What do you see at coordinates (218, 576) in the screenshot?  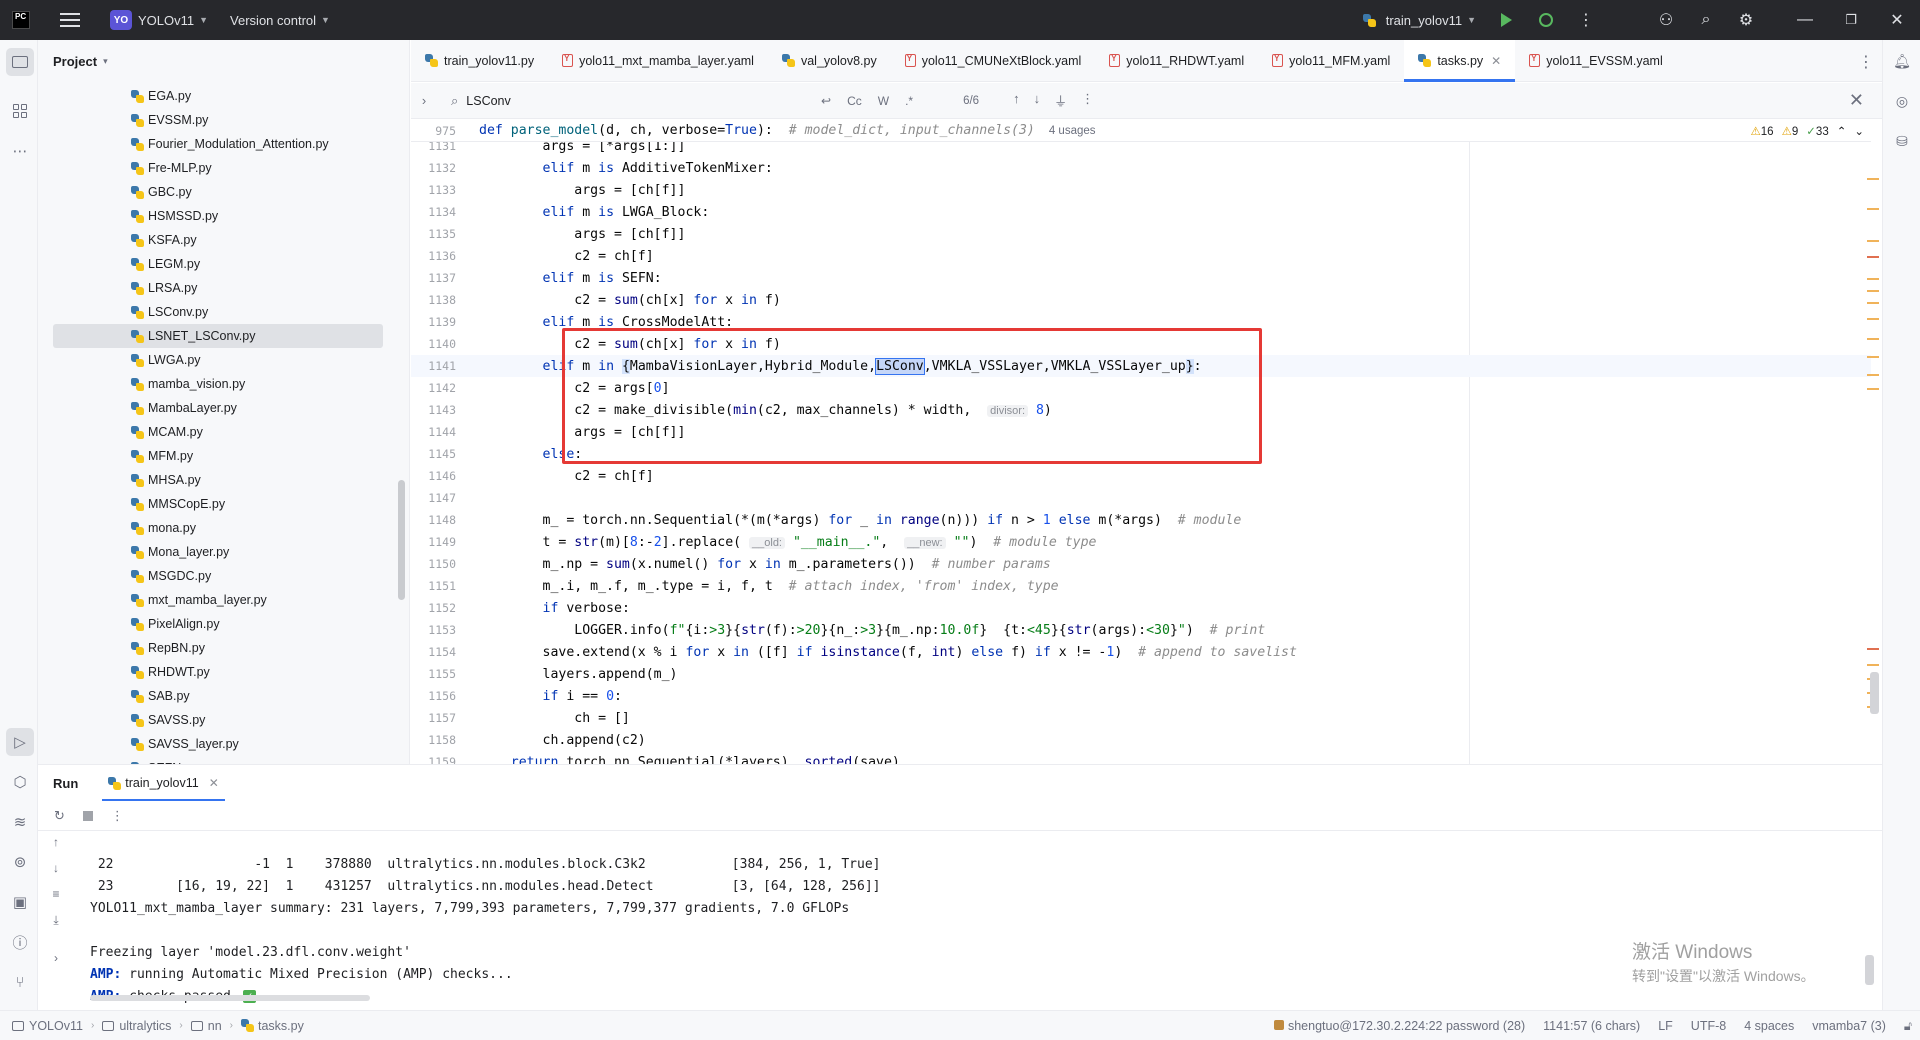 I see `file-tree-item: MSGDC.py` at bounding box center [218, 576].